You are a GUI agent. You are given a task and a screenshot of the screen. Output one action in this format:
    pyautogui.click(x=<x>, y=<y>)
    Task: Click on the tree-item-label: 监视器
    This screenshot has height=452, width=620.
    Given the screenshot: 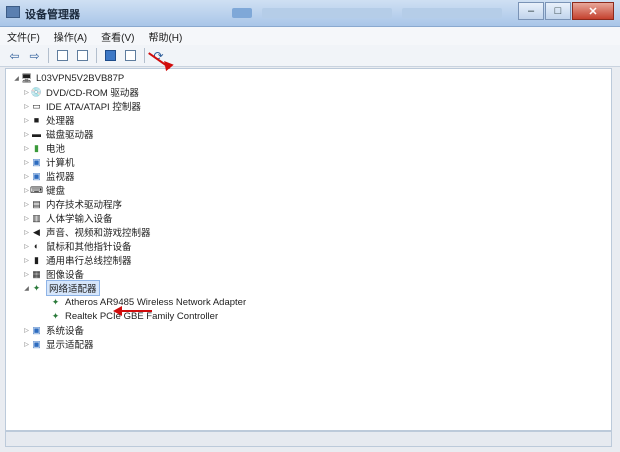 What is the action you would take?
    pyautogui.click(x=60, y=177)
    